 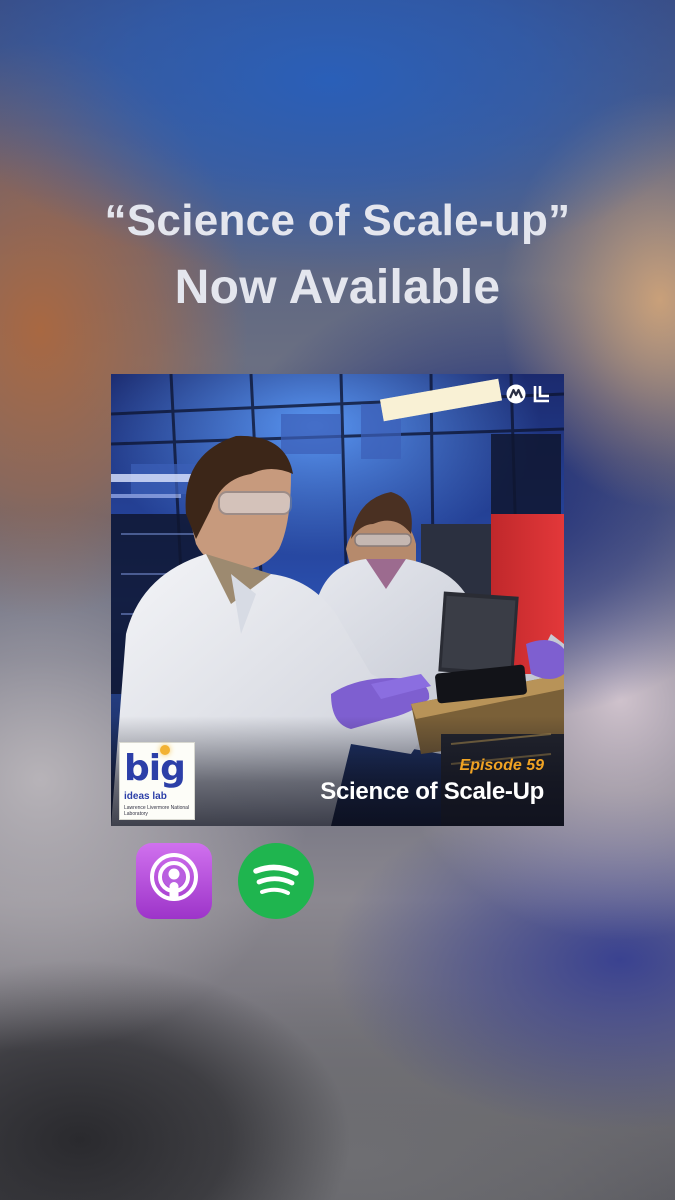 I want to click on spotify-icon, so click(x=276, y=879).